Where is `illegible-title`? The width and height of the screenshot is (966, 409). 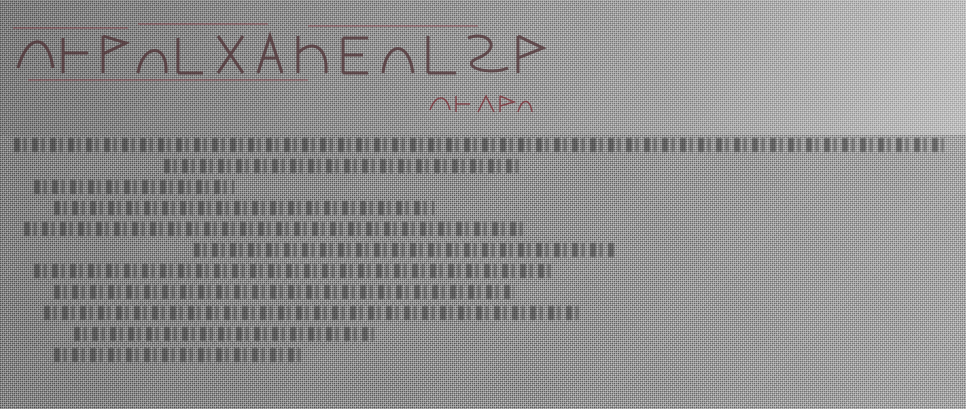 illegible-title is located at coordinates (280, 52).